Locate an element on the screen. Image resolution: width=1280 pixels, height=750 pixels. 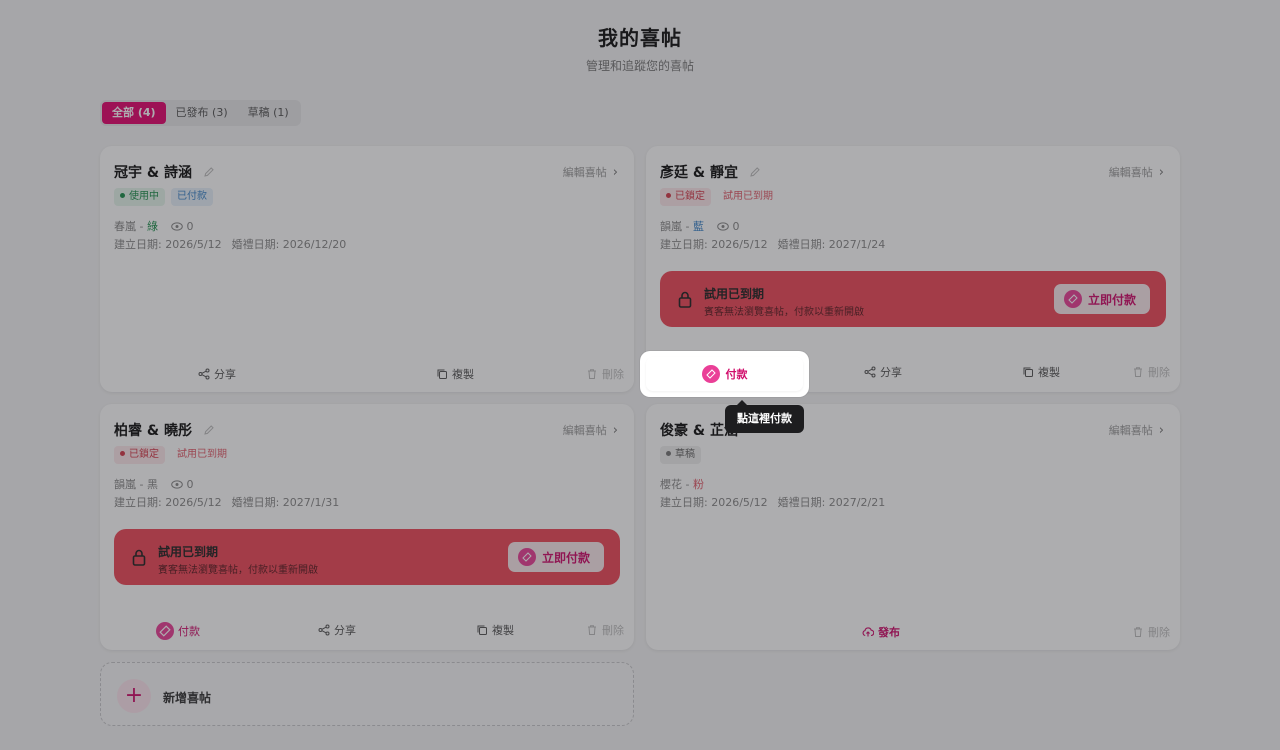
tooltip: 點這裡付款 is located at coordinates (764, 416).